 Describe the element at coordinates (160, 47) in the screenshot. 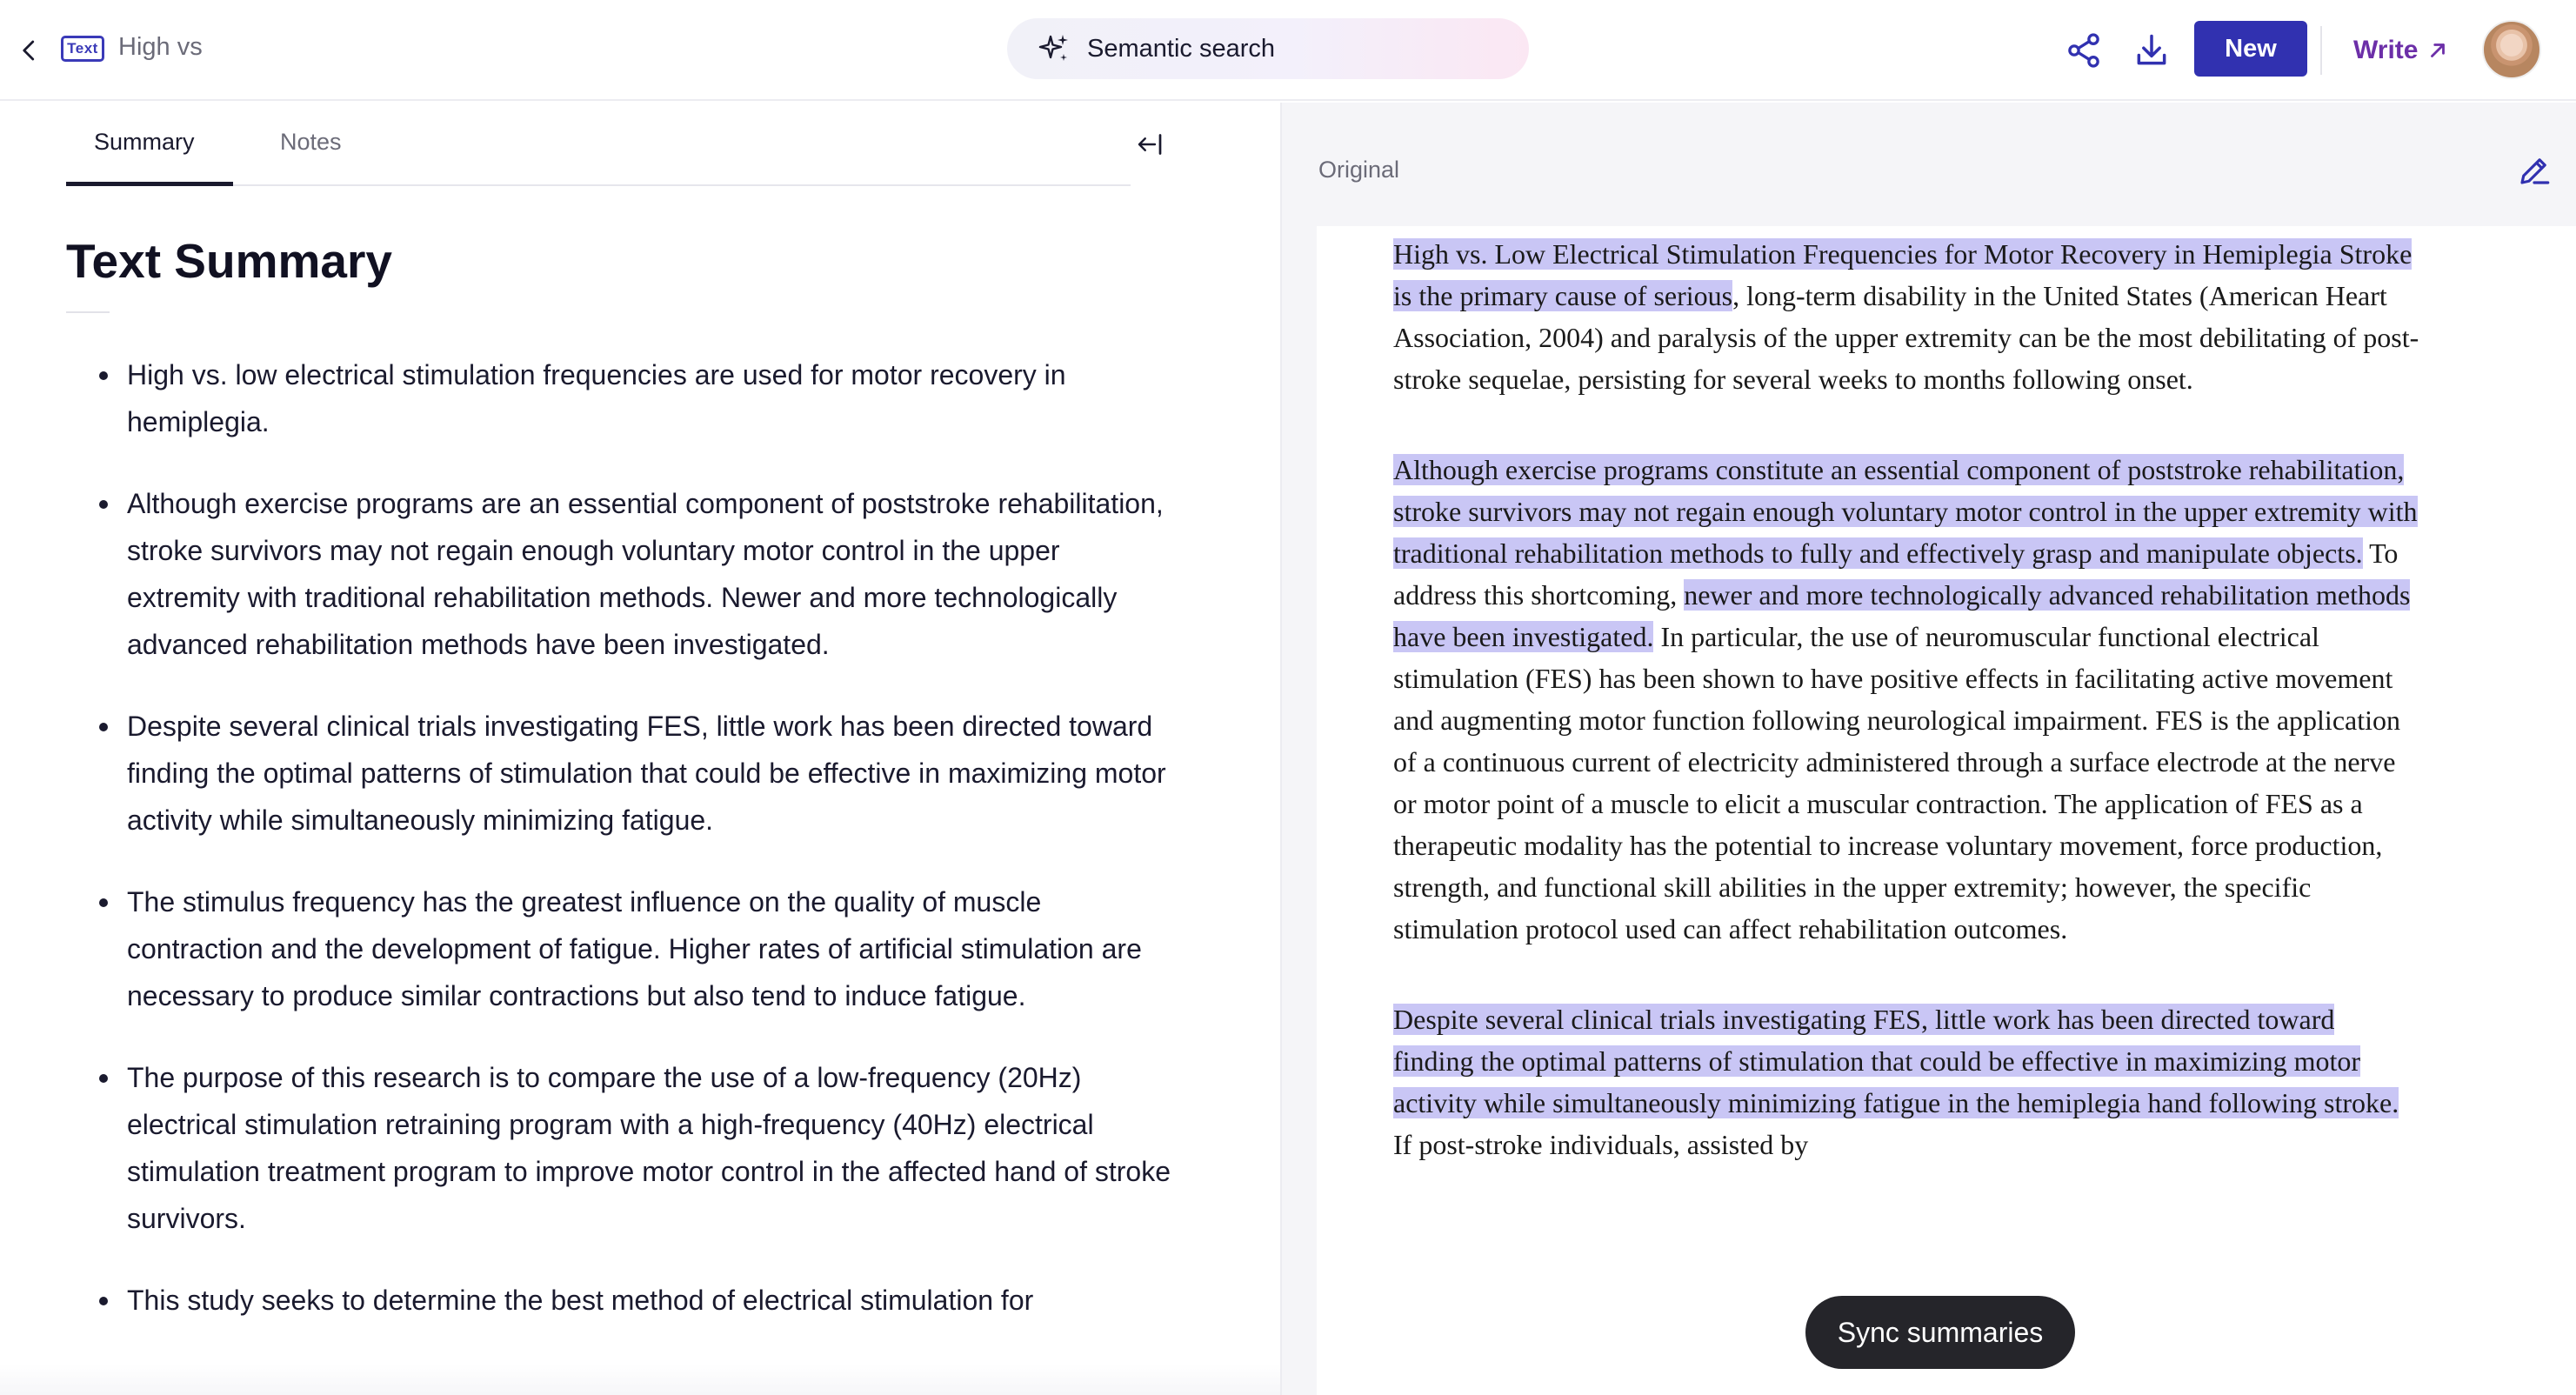

I see `document-title: High vs` at that location.